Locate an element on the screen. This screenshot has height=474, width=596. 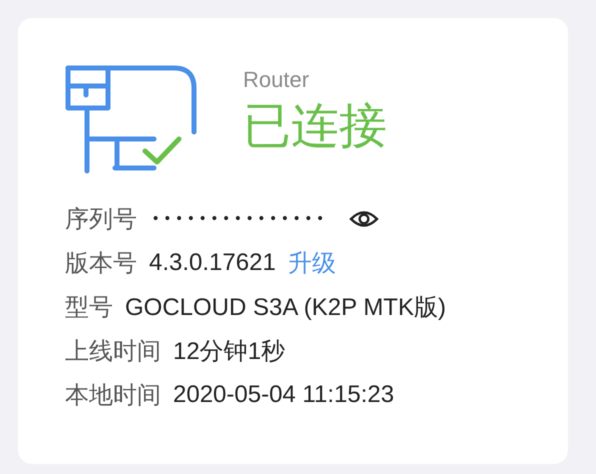
field-label: 序列号 is located at coordinates (101, 220).